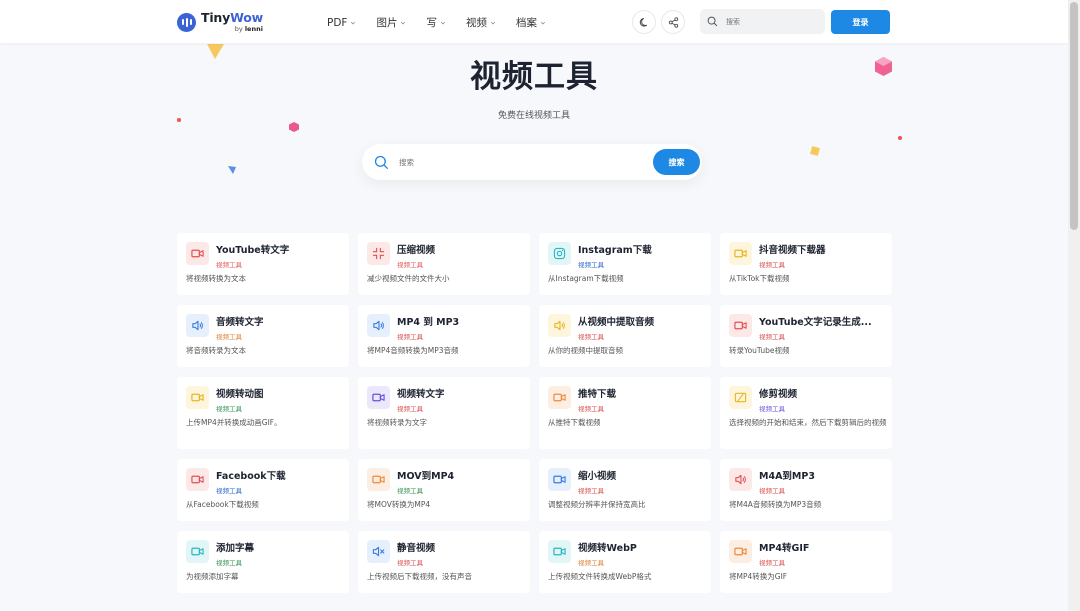  Describe the element at coordinates (391, 22) in the screenshot. I see `nav-item-image: 图片` at that location.